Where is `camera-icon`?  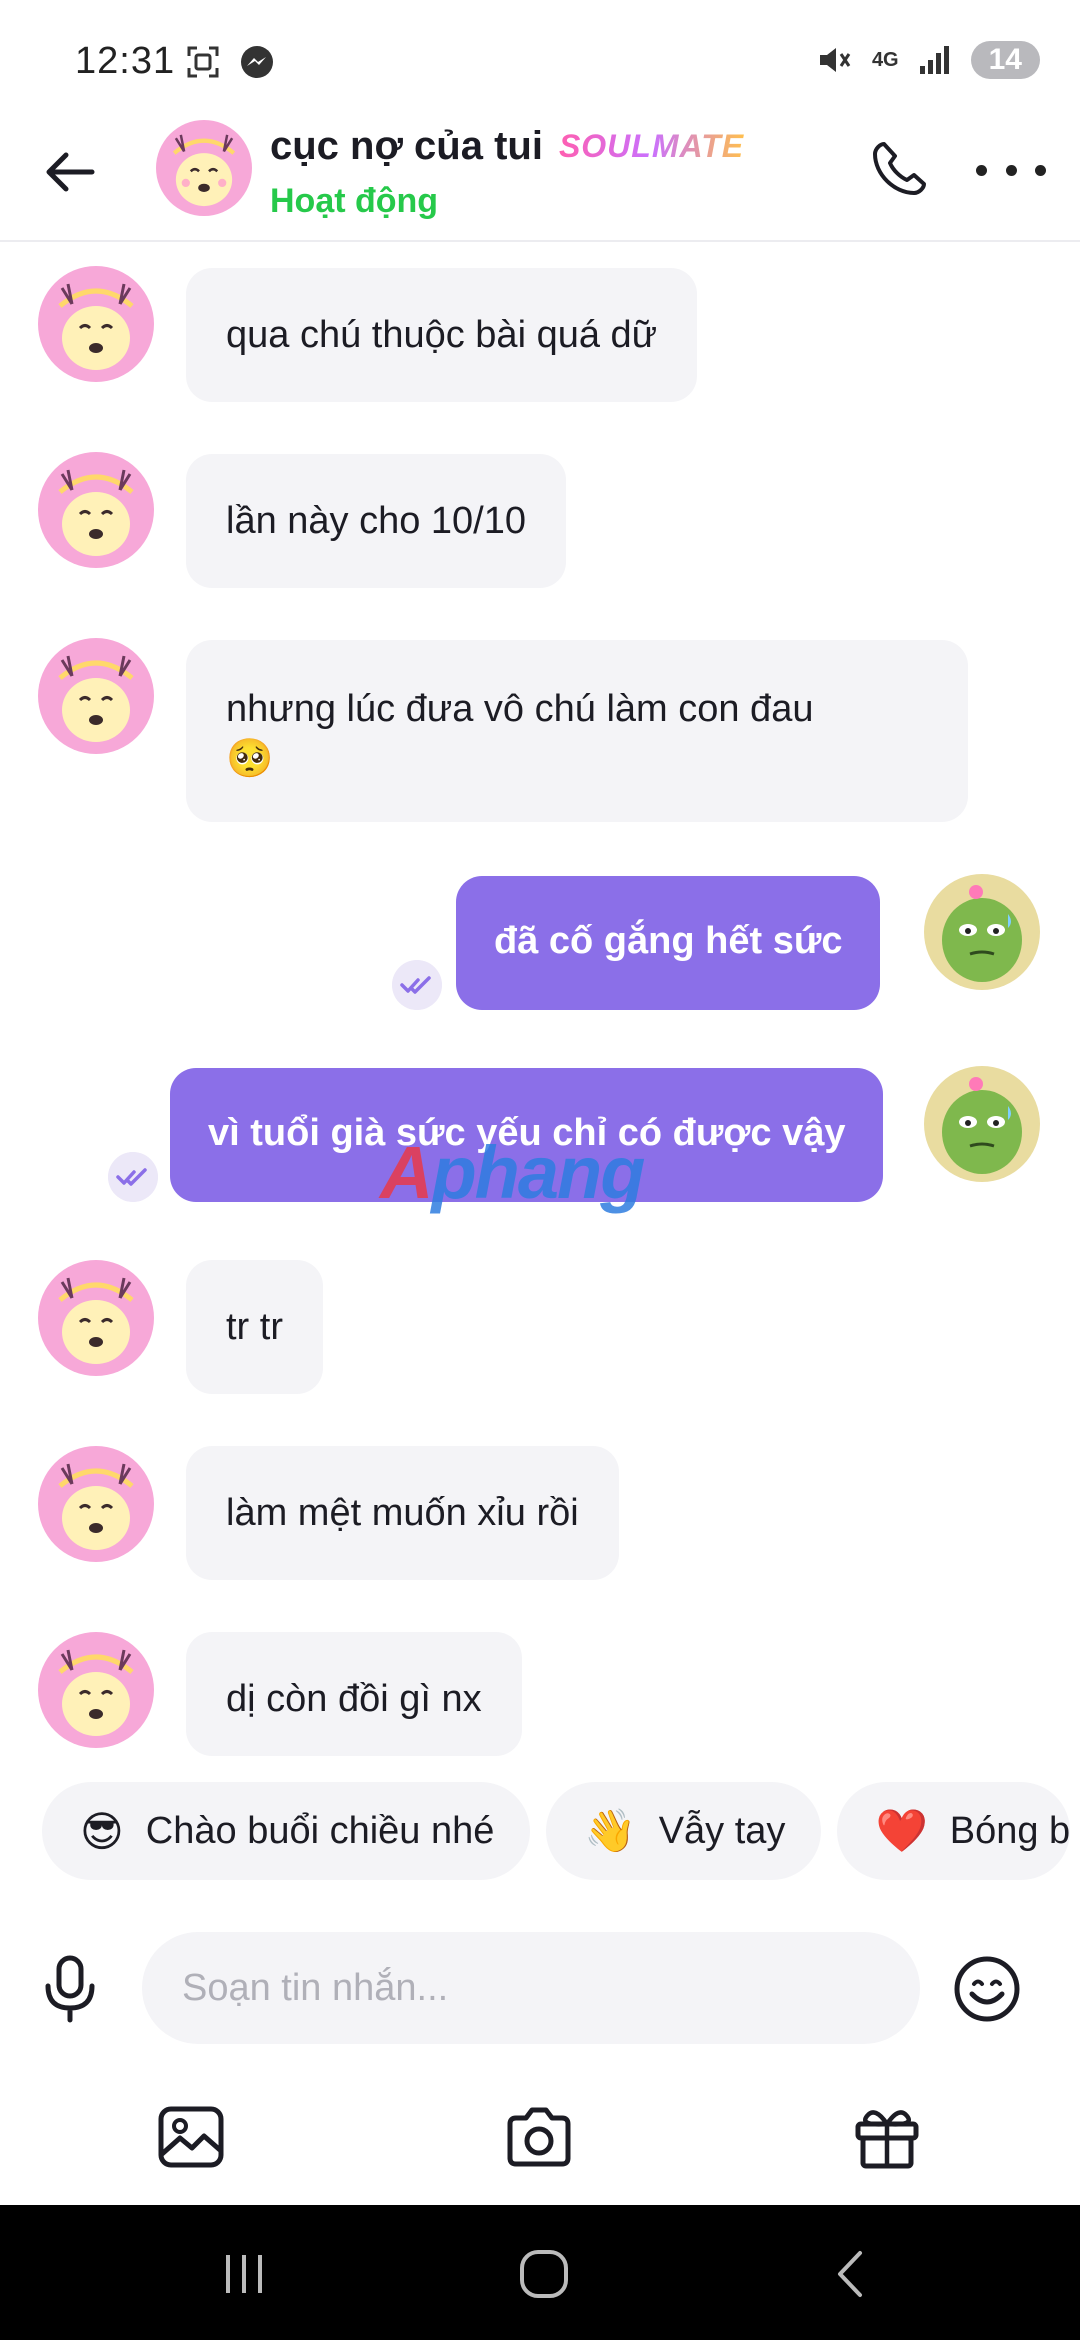 camera-icon is located at coordinates (539, 2137).